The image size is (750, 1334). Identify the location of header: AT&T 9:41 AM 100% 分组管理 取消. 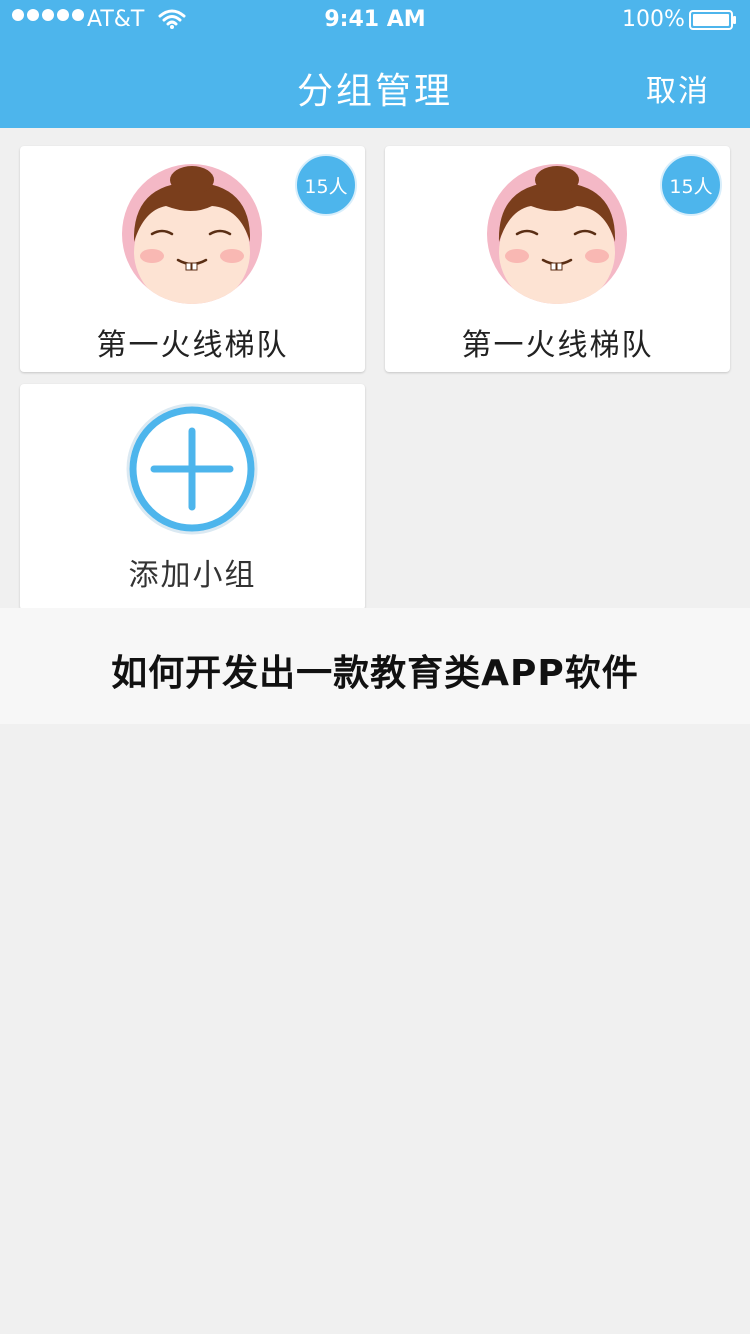
(375, 64).